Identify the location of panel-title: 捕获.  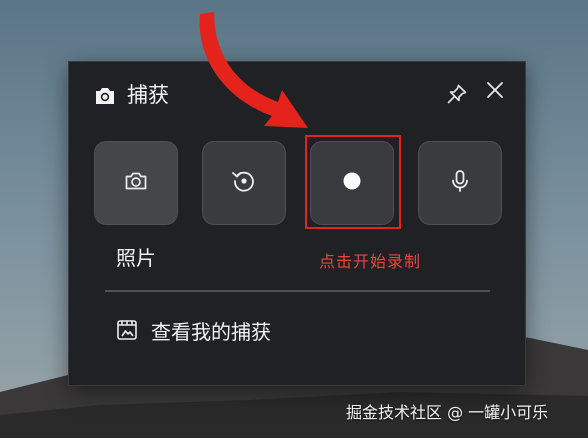
(148, 95).